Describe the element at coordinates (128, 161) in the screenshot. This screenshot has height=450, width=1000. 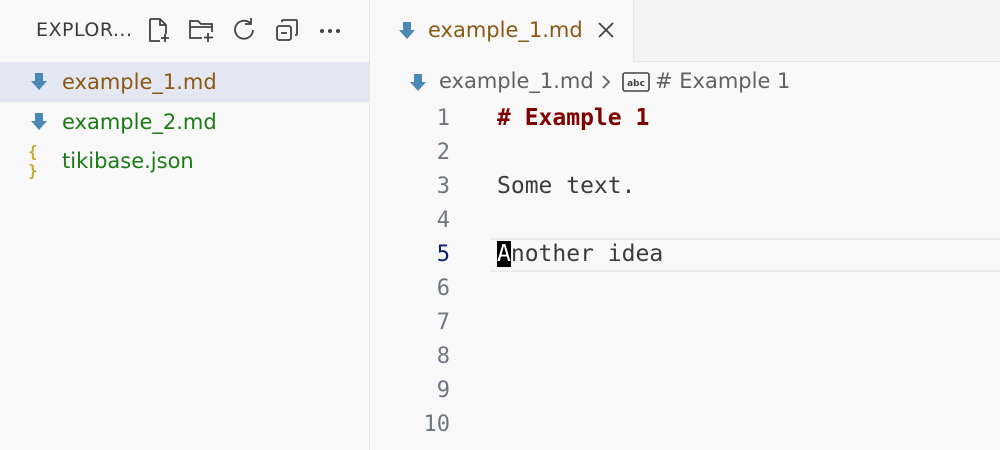
I see `file-label: tikibase.json` at that location.